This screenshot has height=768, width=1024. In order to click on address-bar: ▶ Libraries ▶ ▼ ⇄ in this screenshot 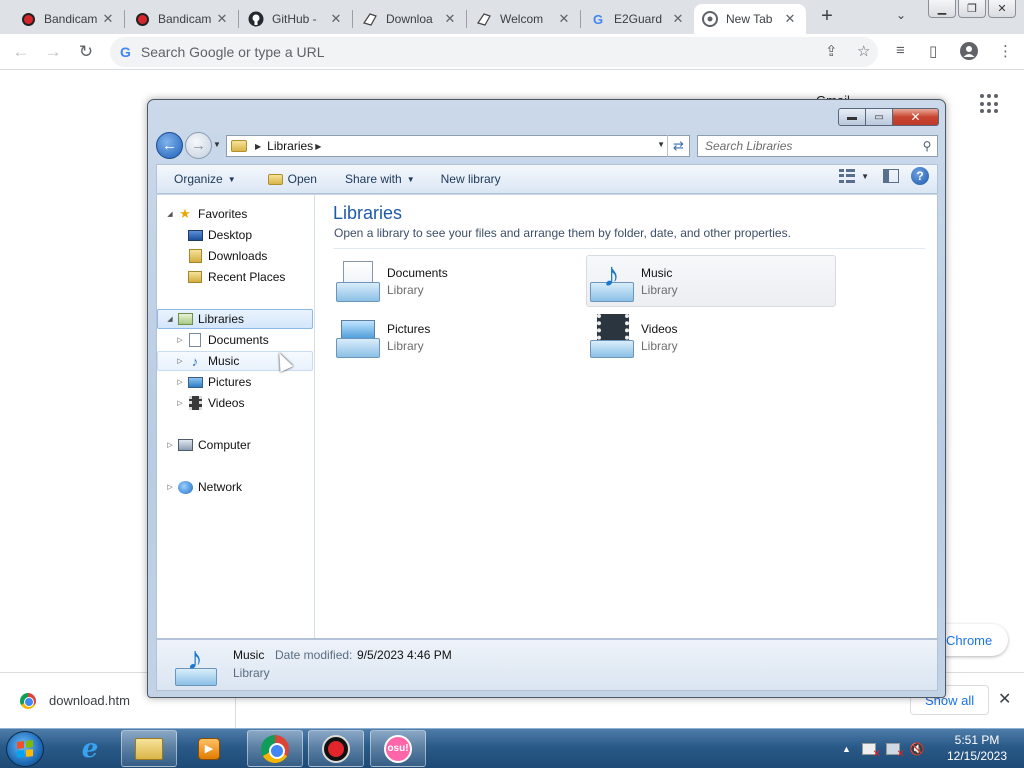, I will do `click(458, 146)`.